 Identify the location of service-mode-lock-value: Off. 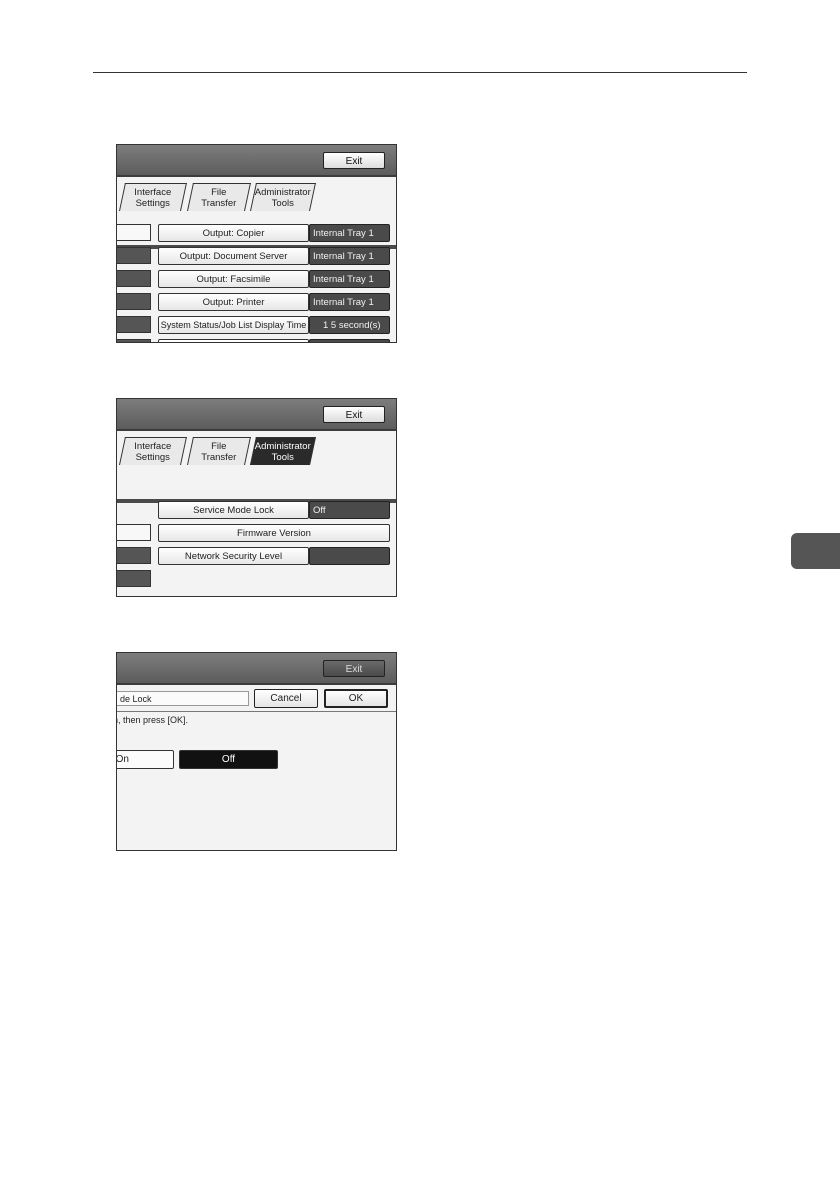
(349, 510).